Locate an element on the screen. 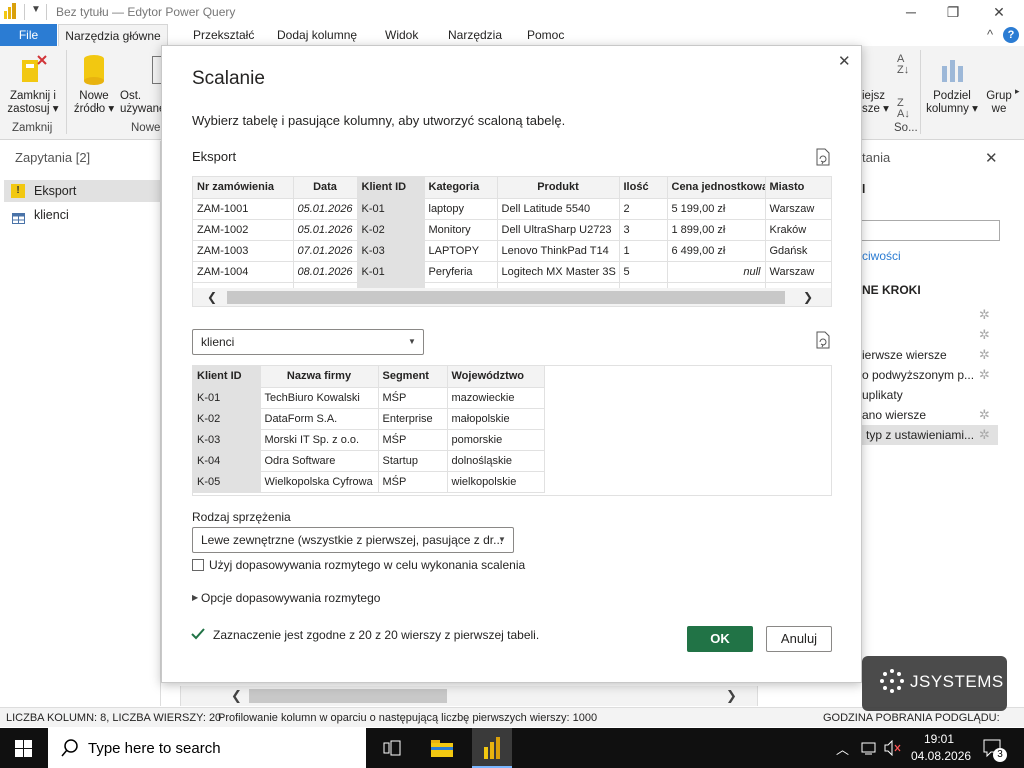 This screenshot has width=1024, height=768. tab-help: Pomoc is located at coordinates (545, 35).